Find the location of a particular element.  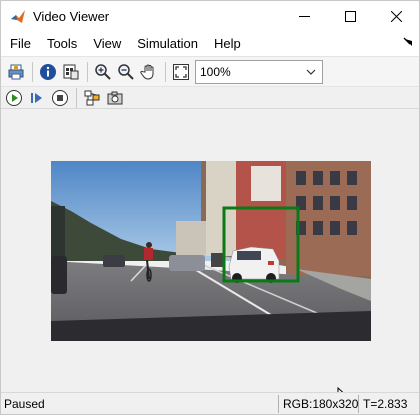

highlight-button is located at coordinates (92, 98).